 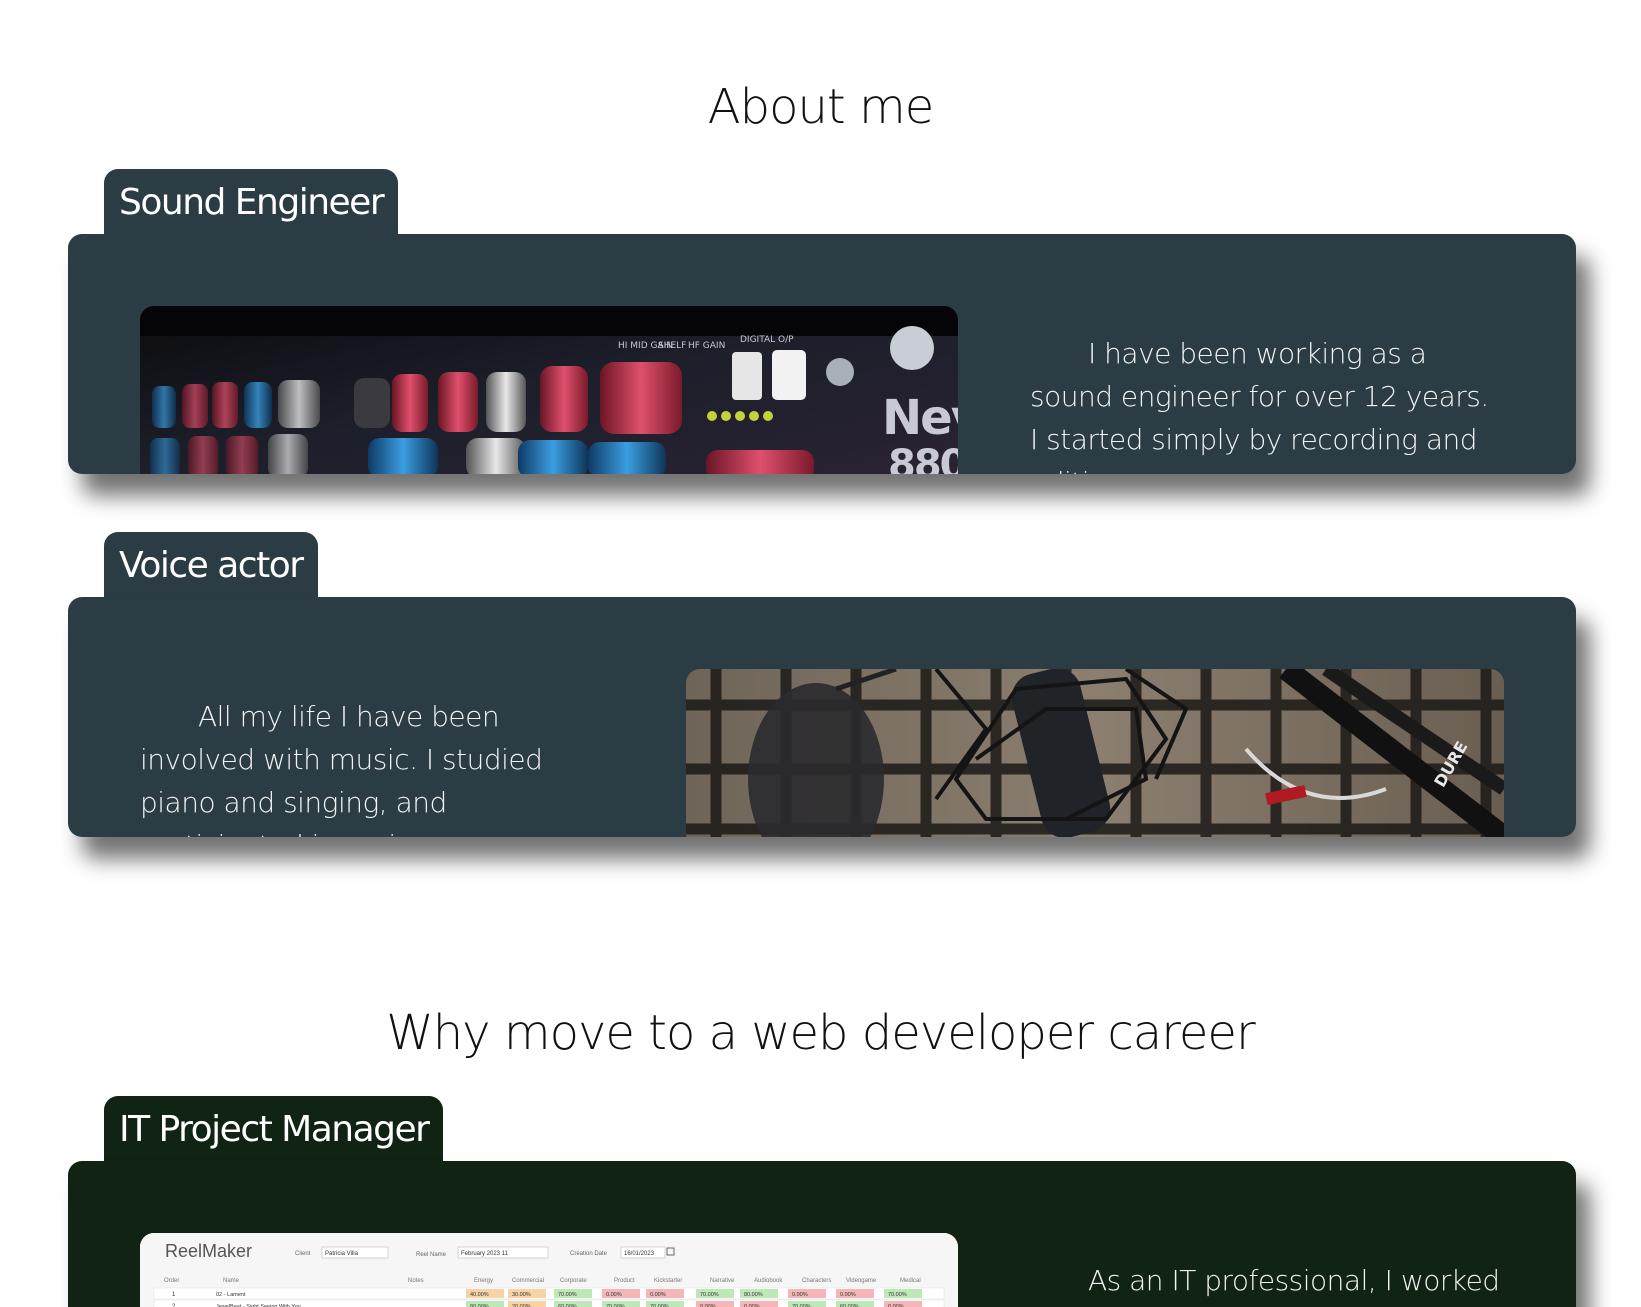 I want to click on tab-voice-actor: Voice actor, so click(x=211, y=566).